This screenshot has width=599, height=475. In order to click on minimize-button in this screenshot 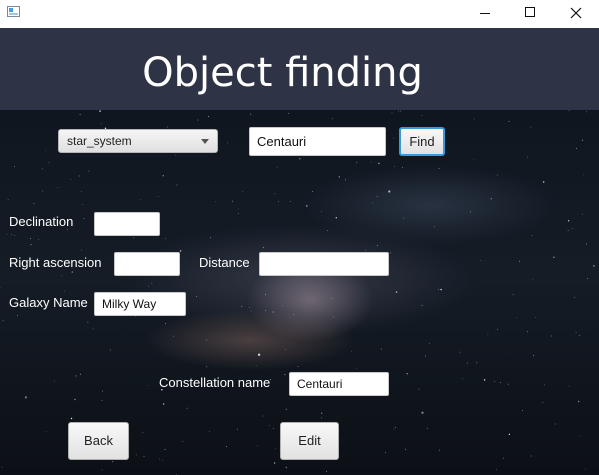, I will do `click(485, 14)`.